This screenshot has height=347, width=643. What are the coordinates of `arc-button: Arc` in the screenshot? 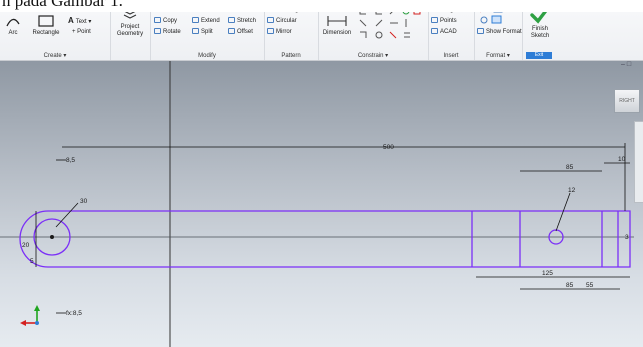 It's located at (13, 25).